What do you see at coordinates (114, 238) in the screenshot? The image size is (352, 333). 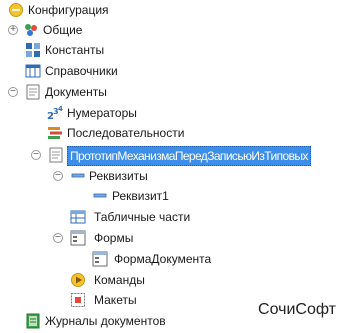 I see `tree-item-label: Формы` at bounding box center [114, 238].